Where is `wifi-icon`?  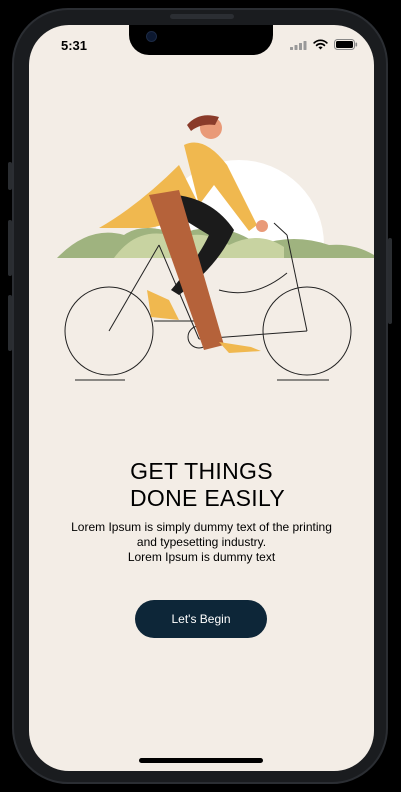
wifi-icon is located at coordinates (320, 44).